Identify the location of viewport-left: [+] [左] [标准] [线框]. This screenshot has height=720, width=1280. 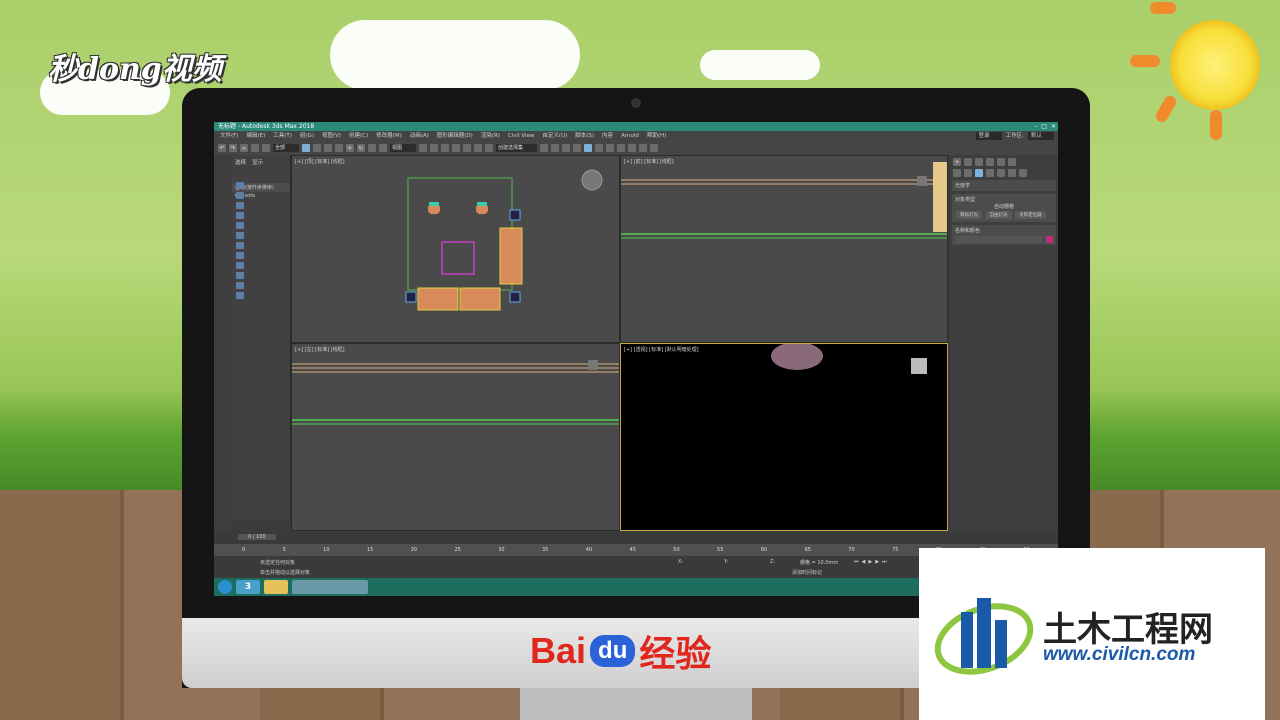
(455, 437).